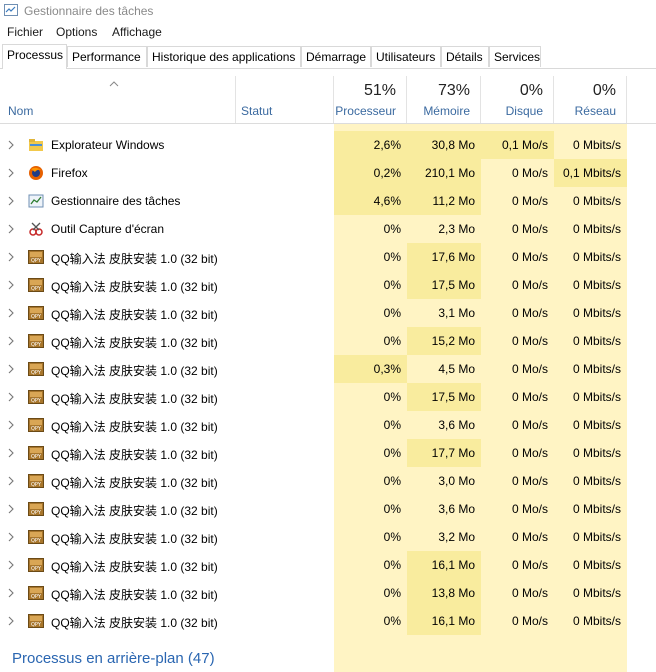 The height and width of the screenshot is (672, 656). I want to click on column-header-disk: 0% Disque, so click(517, 100).